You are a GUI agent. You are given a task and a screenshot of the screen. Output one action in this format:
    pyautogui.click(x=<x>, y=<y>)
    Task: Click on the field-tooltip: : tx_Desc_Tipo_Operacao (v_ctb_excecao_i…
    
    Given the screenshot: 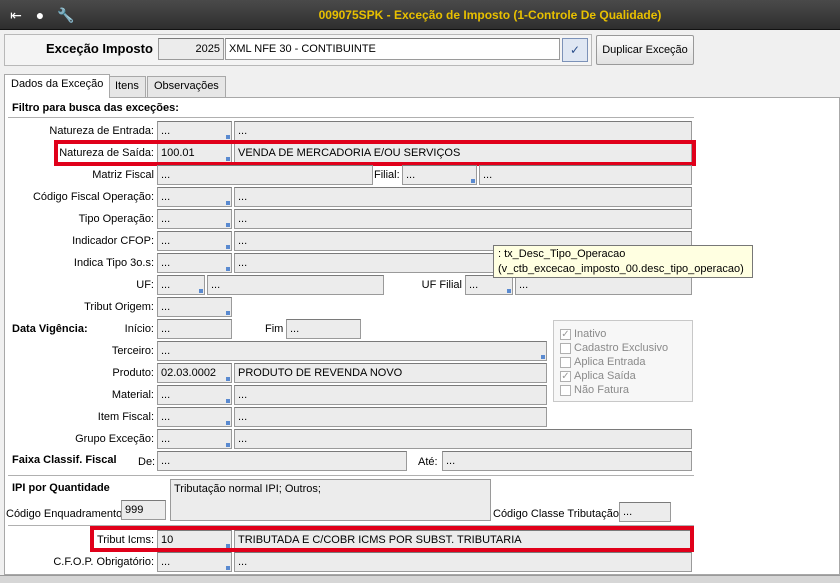 What is the action you would take?
    pyautogui.click(x=623, y=261)
    